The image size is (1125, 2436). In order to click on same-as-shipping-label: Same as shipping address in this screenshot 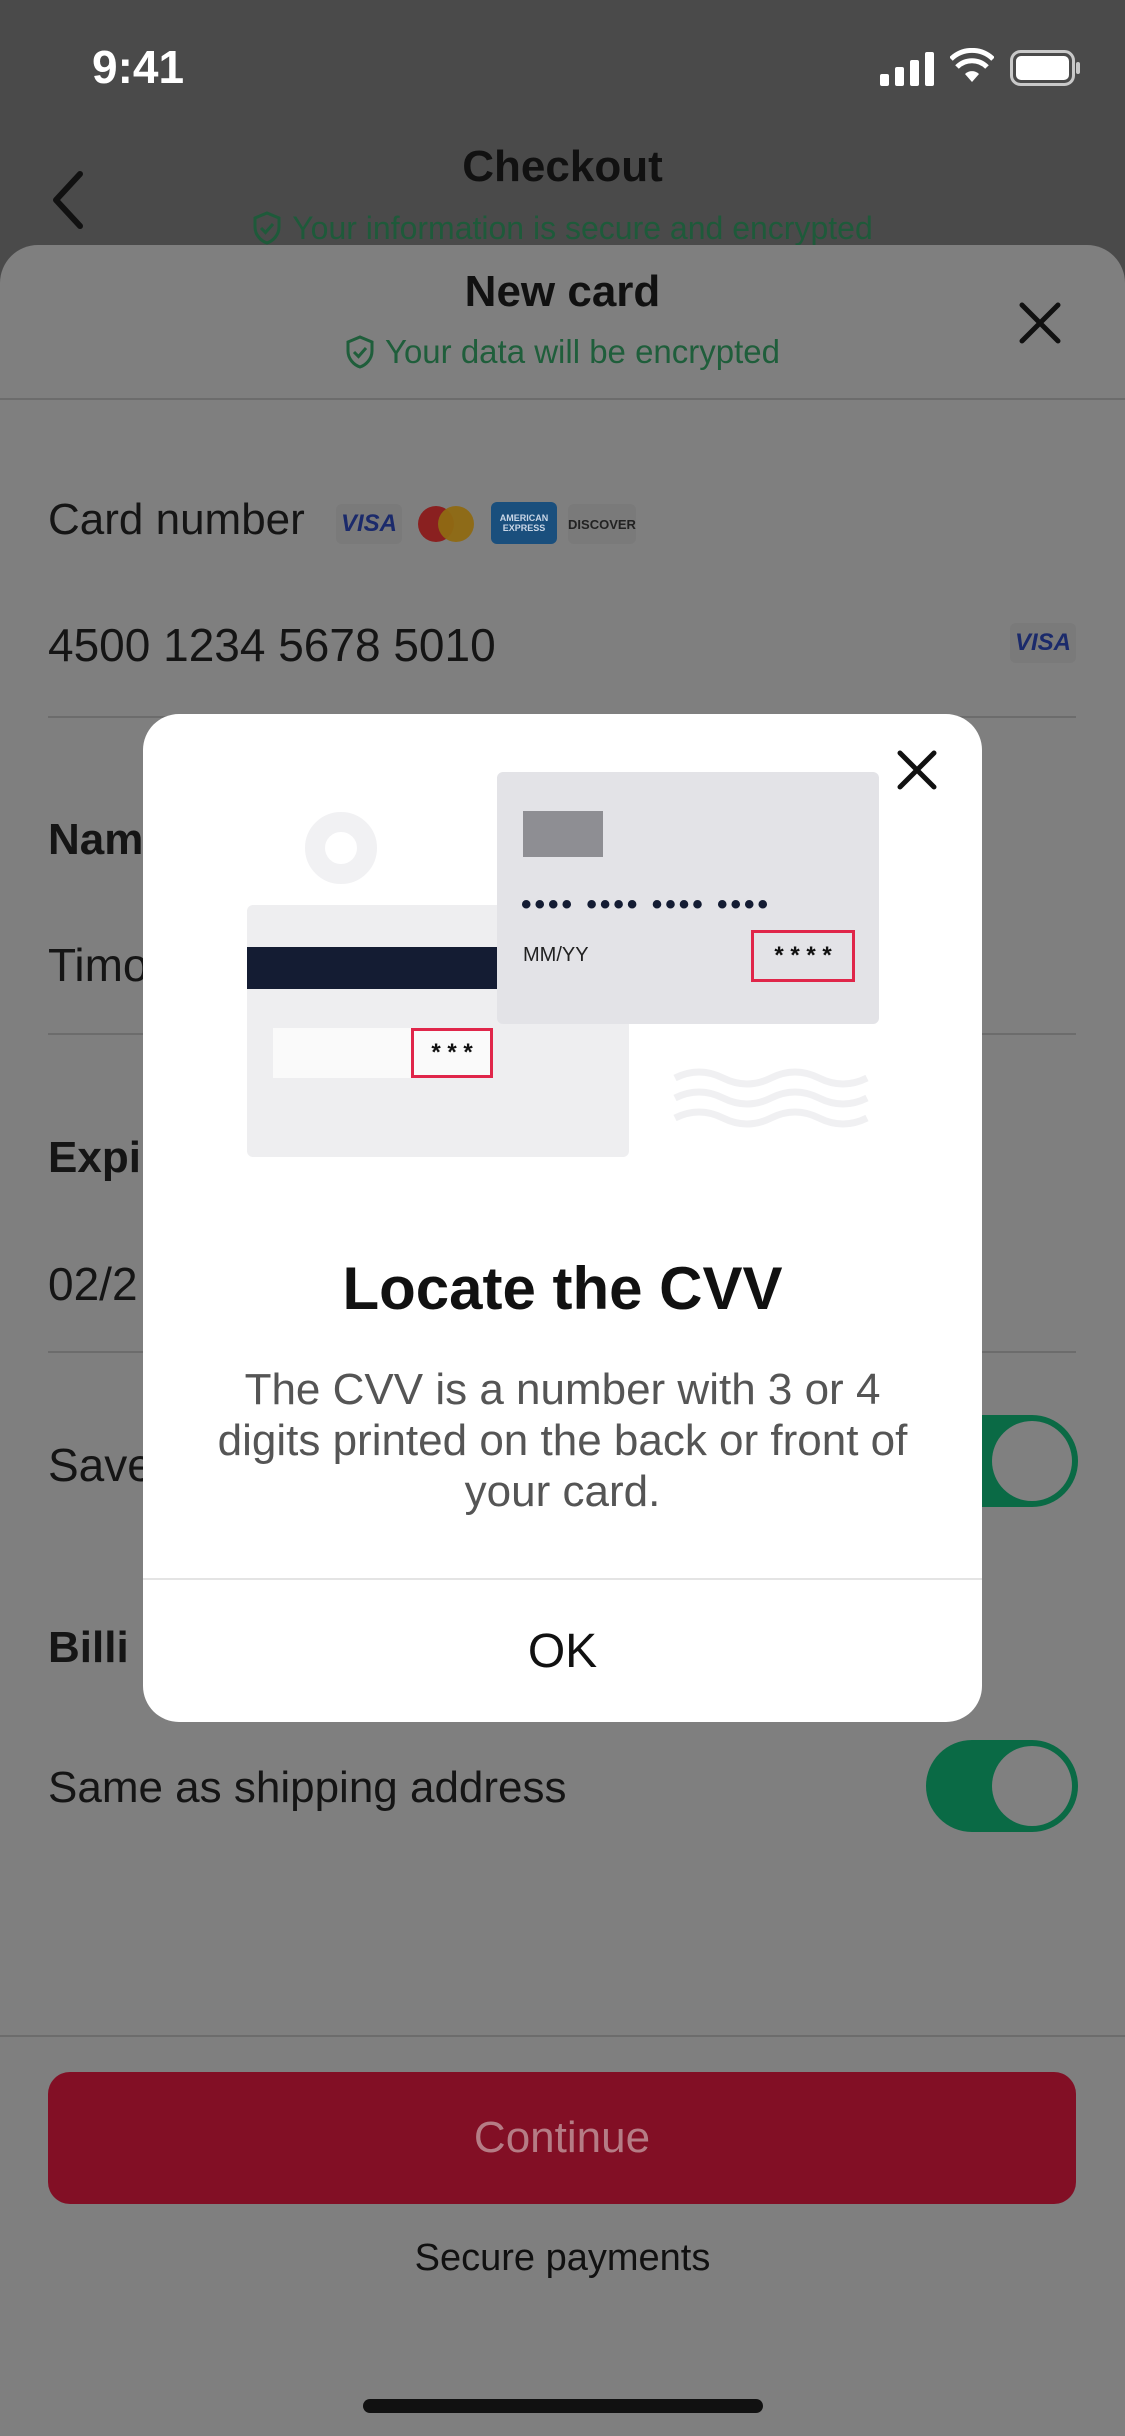, I will do `click(307, 1787)`.